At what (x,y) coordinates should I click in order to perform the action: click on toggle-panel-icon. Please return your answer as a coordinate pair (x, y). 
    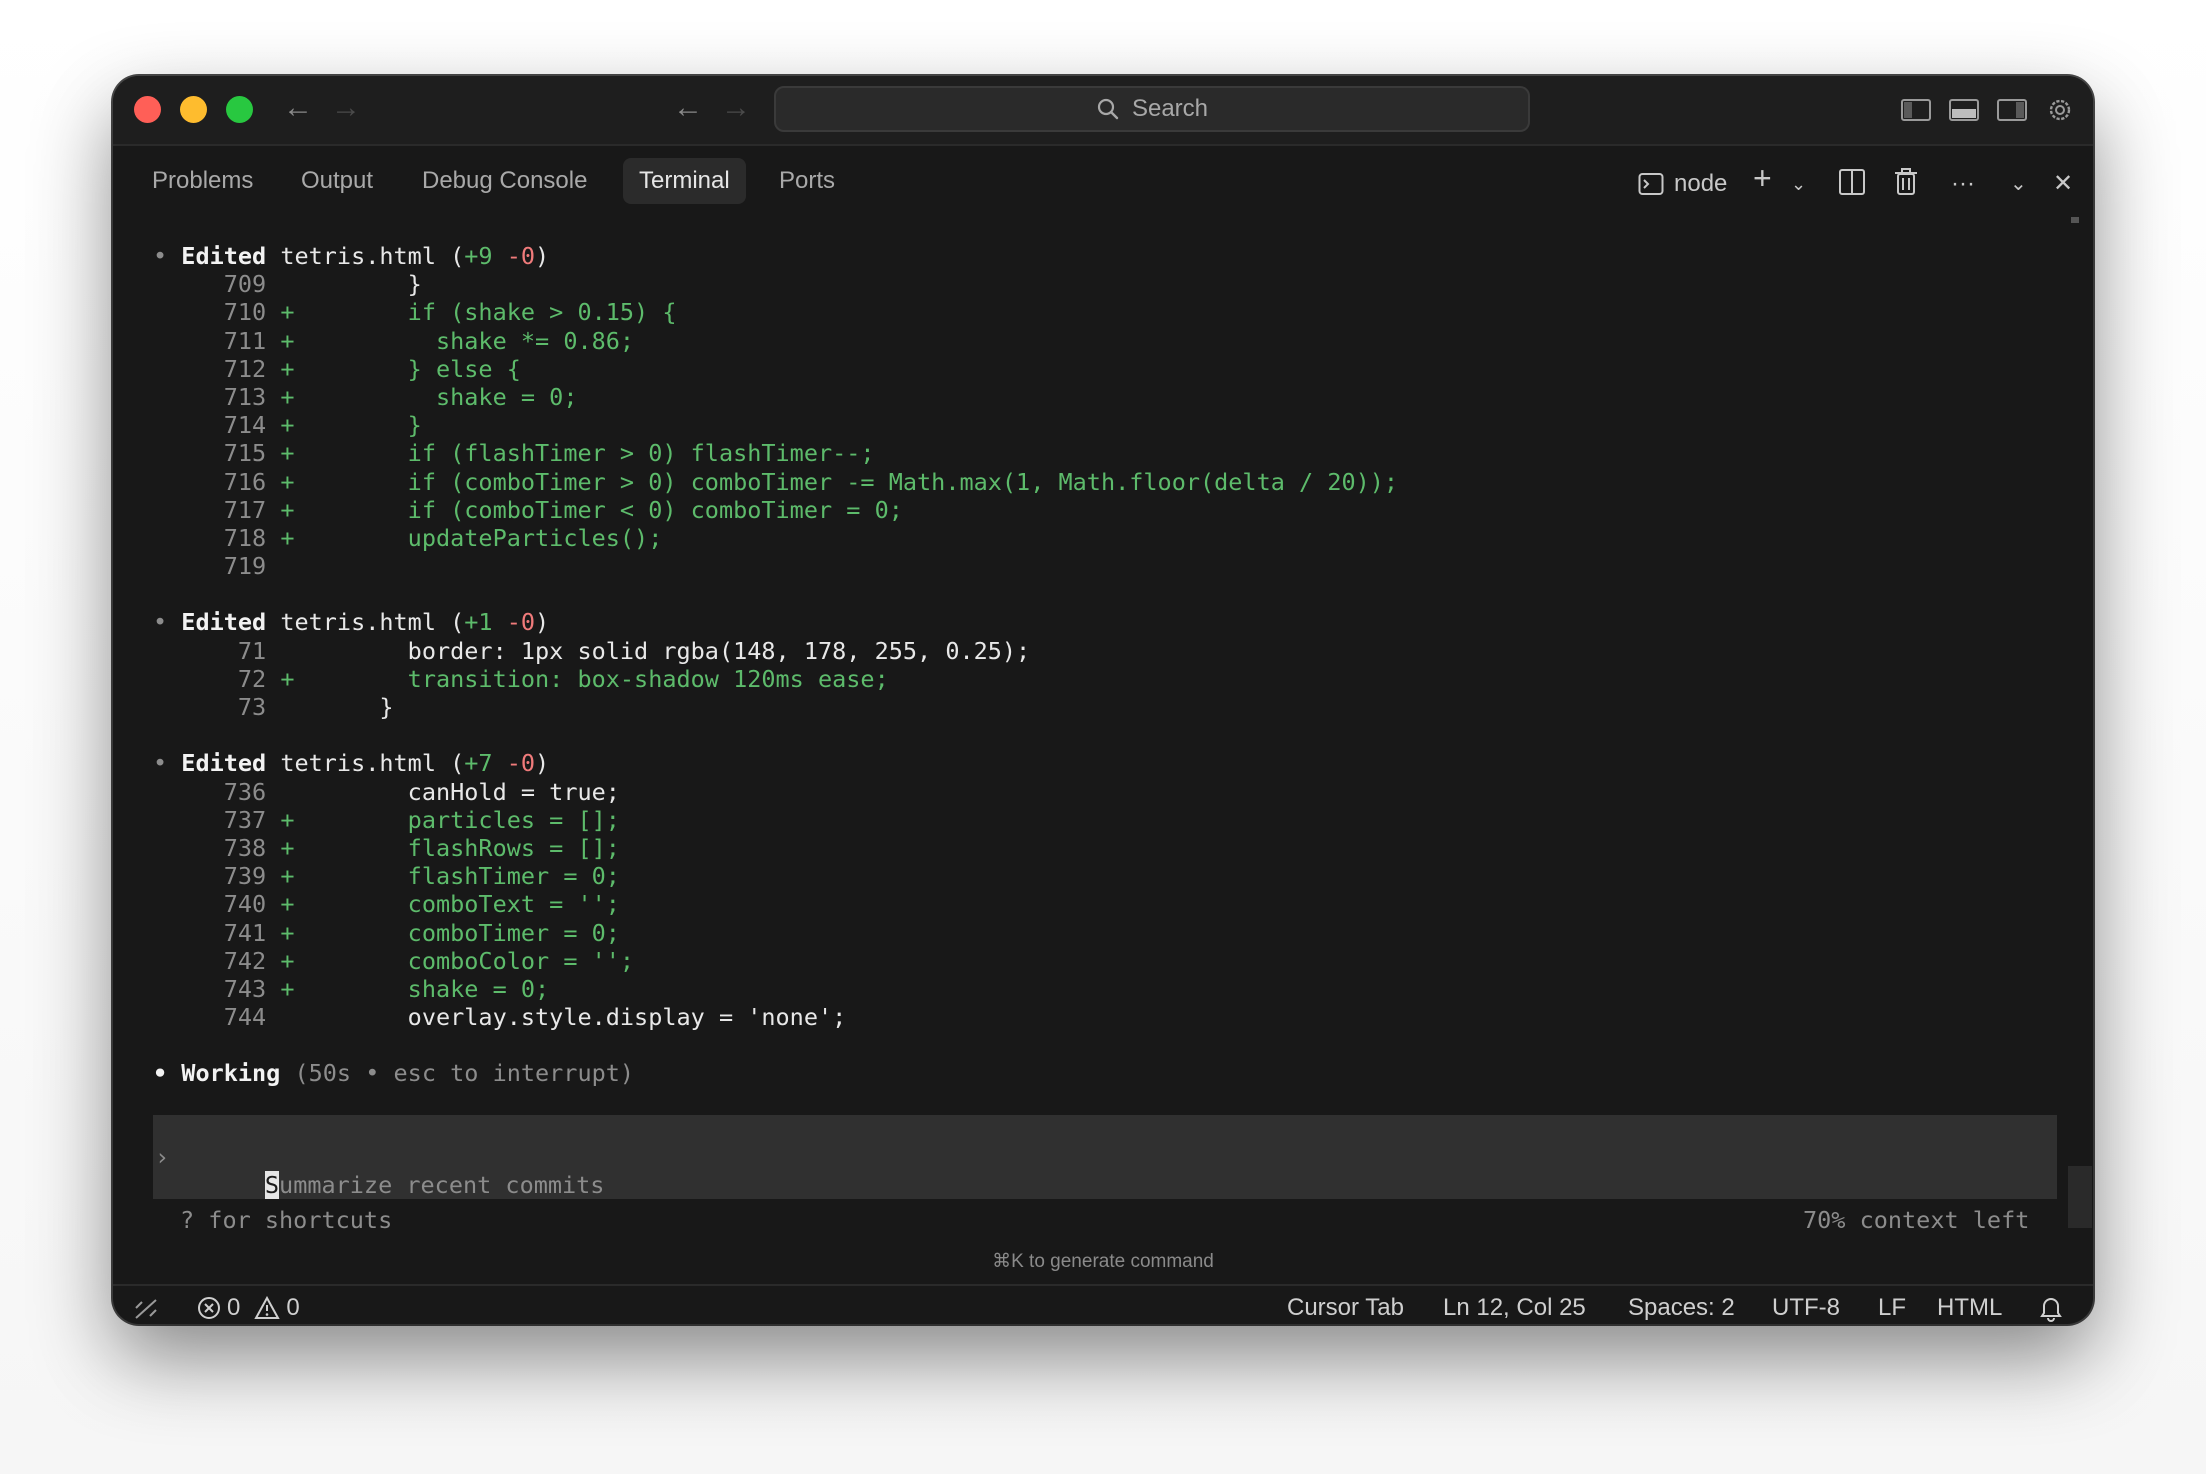
    Looking at the image, I should click on (1964, 110).